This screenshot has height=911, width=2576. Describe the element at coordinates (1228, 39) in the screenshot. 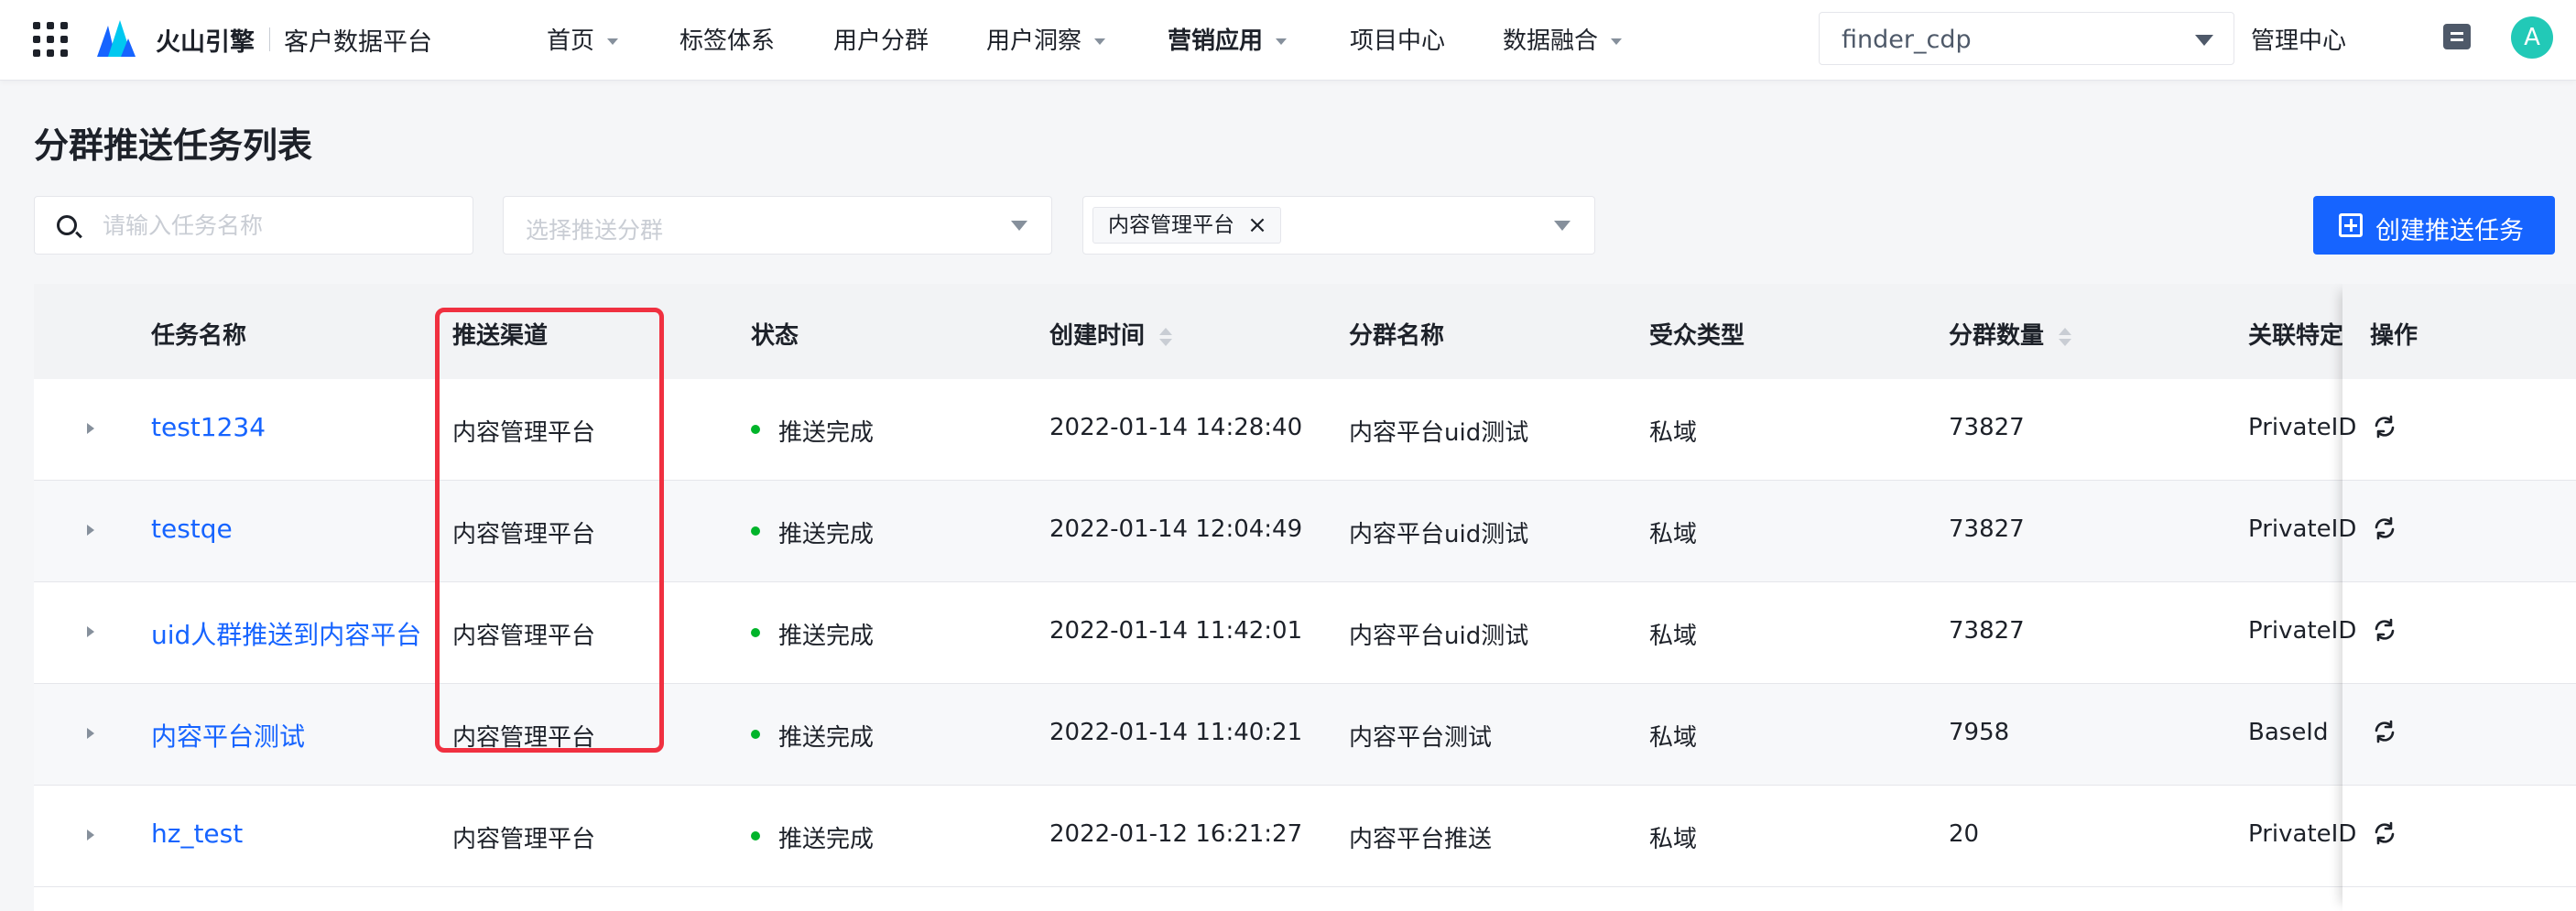

I see `nav-marketing-apps: 营销应用` at that location.